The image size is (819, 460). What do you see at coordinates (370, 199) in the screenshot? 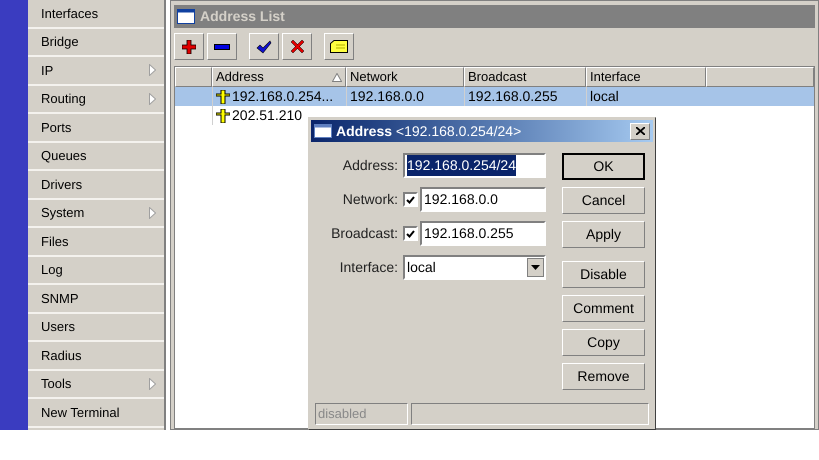
I see `field-label: Network:` at bounding box center [370, 199].